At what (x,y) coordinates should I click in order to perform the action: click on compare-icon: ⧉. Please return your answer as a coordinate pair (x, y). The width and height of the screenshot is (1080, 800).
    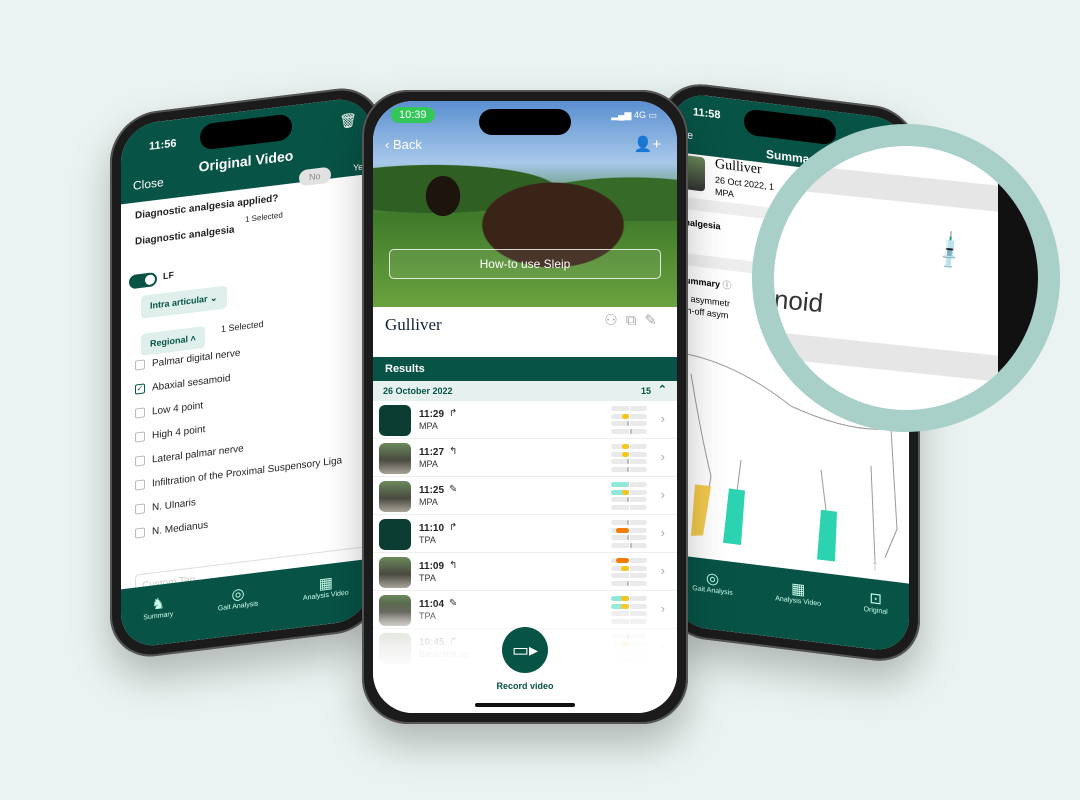
    Looking at the image, I should click on (635, 320).